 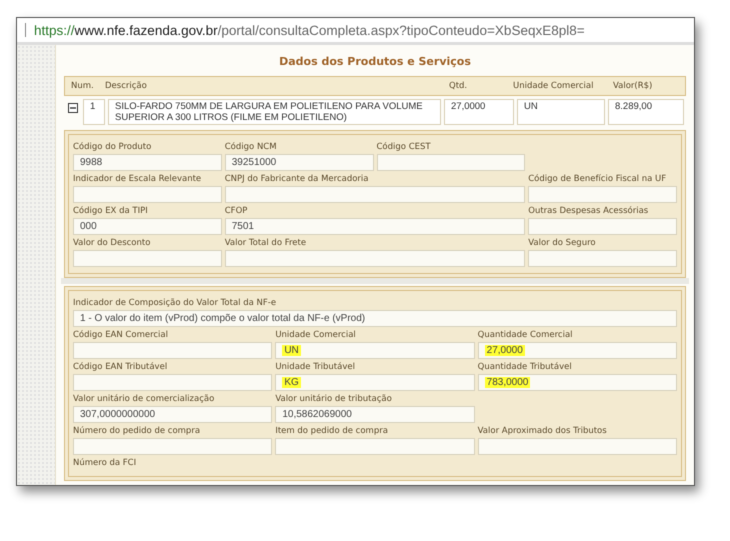 What do you see at coordinates (236, 211) in the screenshot?
I see `field-label: CFOP` at bounding box center [236, 211].